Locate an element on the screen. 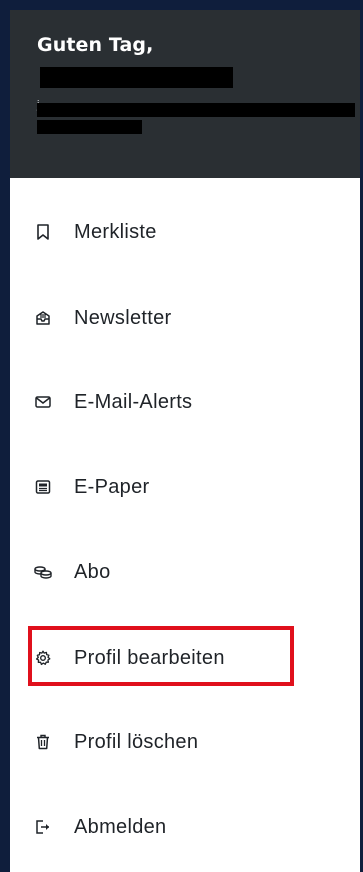 This screenshot has height=872, width=363. menu-item-abo: Abo is located at coordinates (185, 572).